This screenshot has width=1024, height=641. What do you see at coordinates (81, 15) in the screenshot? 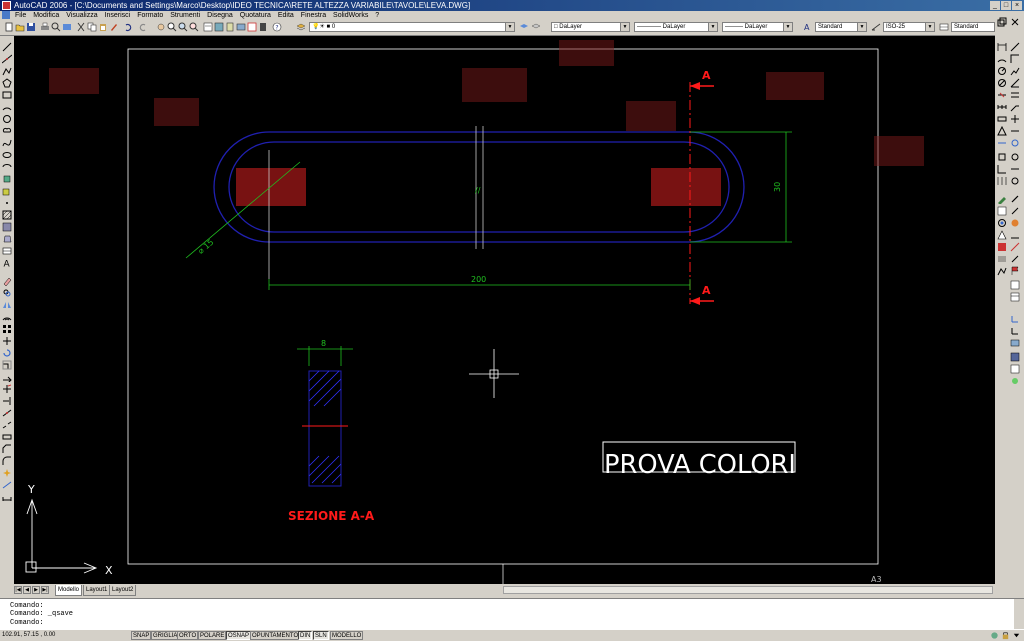
I see `menu-visualizza: Visualizza` at bounding box center [81, 15].